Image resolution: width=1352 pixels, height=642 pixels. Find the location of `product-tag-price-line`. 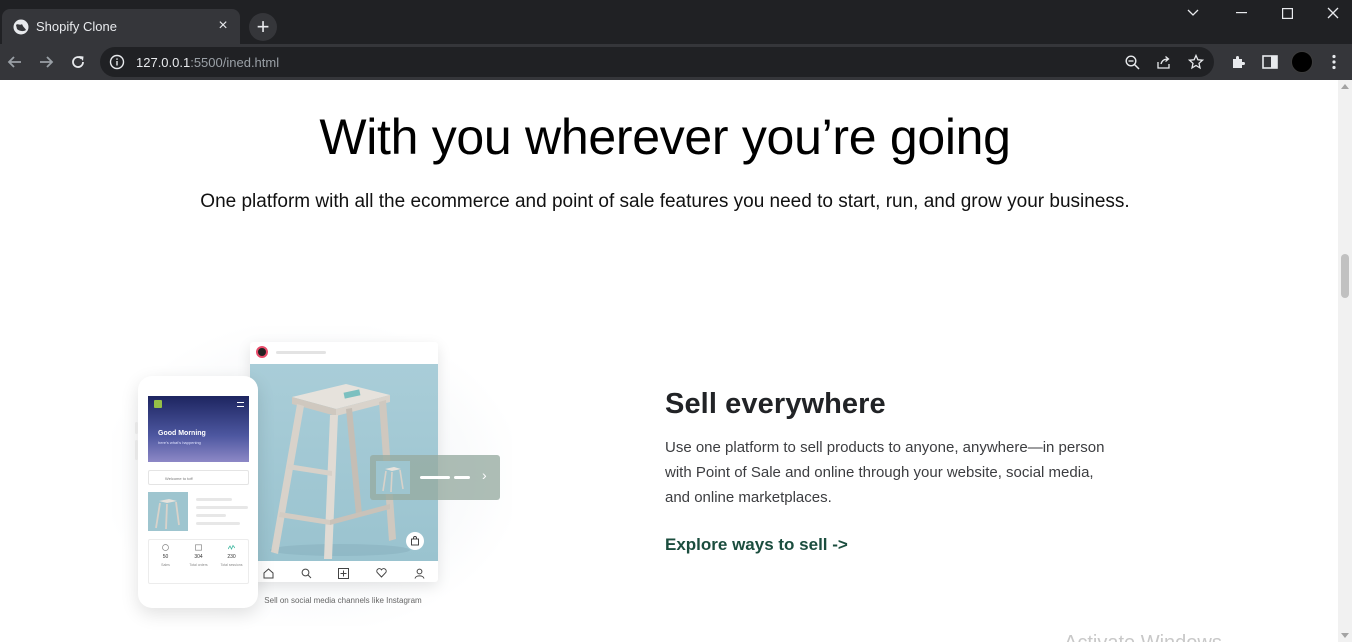

product-tag-price-line is located at coordinates (462, 477).